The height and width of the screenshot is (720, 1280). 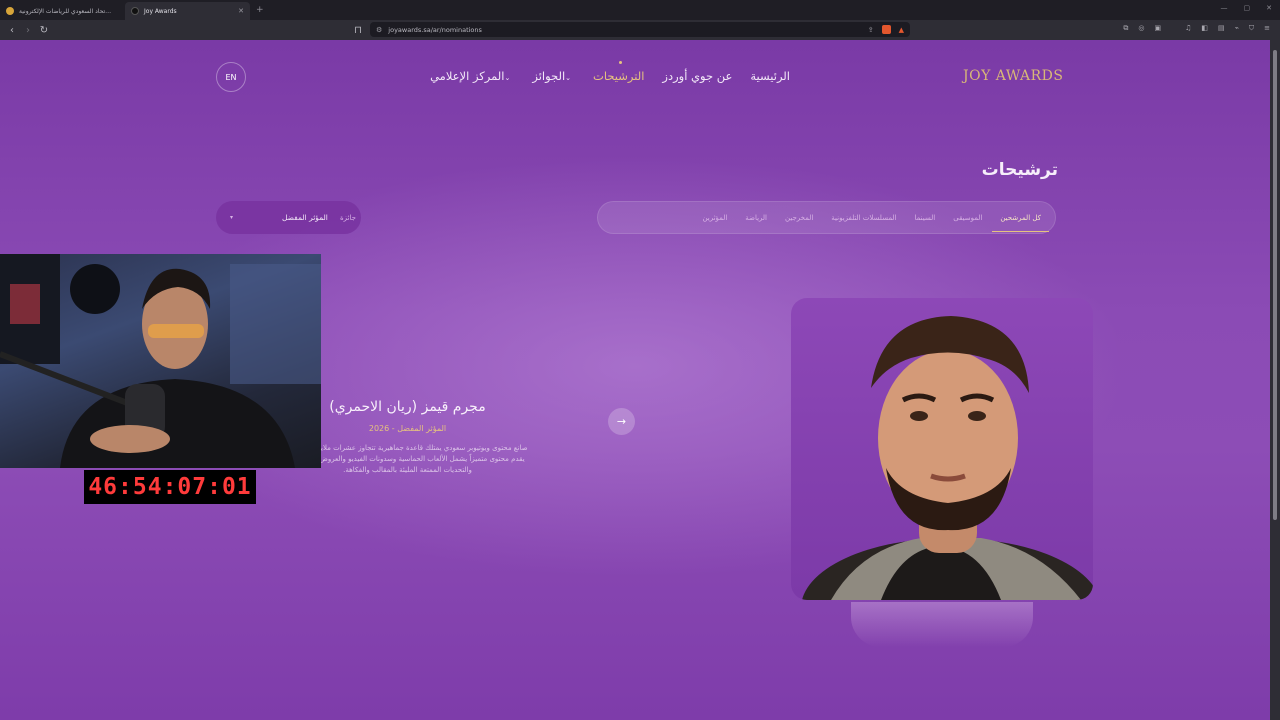 What do you see at coordinates (12, 30) in the screenshot?
I see `back-icon: ‹` at bounding box center [12, 30].